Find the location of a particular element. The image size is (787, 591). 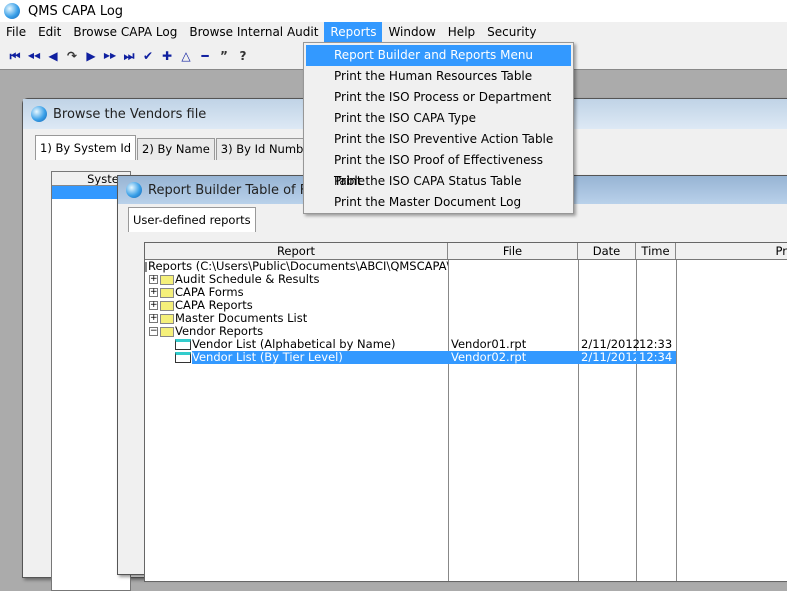

delete-icon: ━ is located at coordinates (205, 56).